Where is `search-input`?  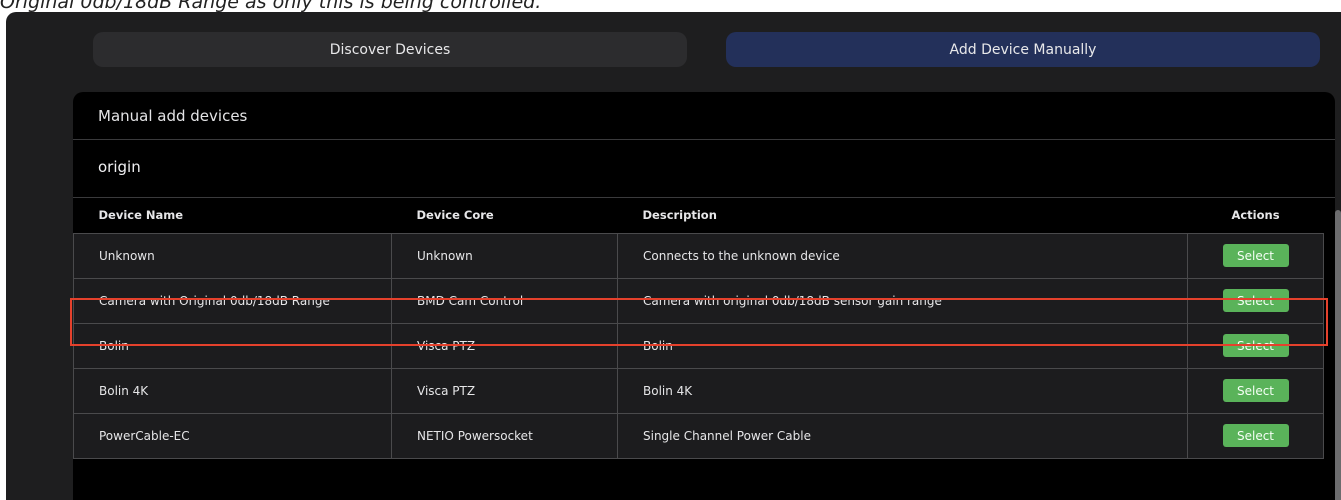
search-input is located at coordinates (648, 167).